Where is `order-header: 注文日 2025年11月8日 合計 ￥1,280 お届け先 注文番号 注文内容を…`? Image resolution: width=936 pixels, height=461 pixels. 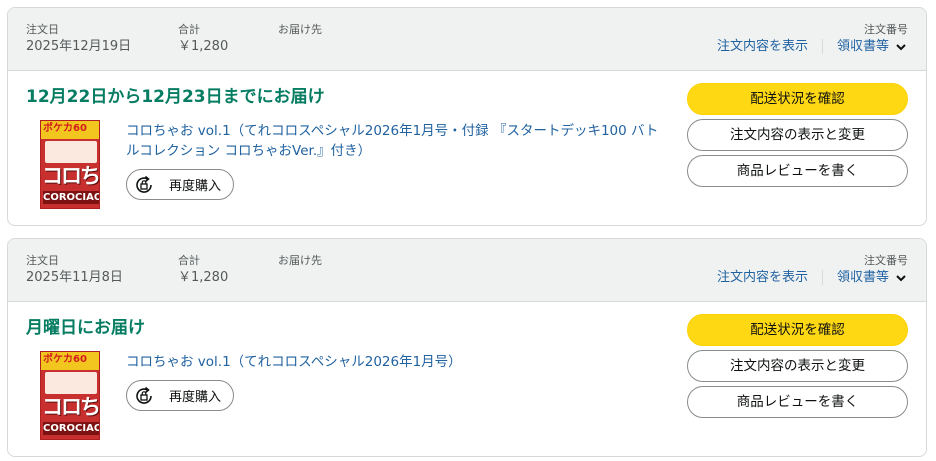
order-header: 注文日 2025年11月8日 合計 ￥1,280 お届け先 注文番号 注文内容を… is located at coordinates (467, 270).